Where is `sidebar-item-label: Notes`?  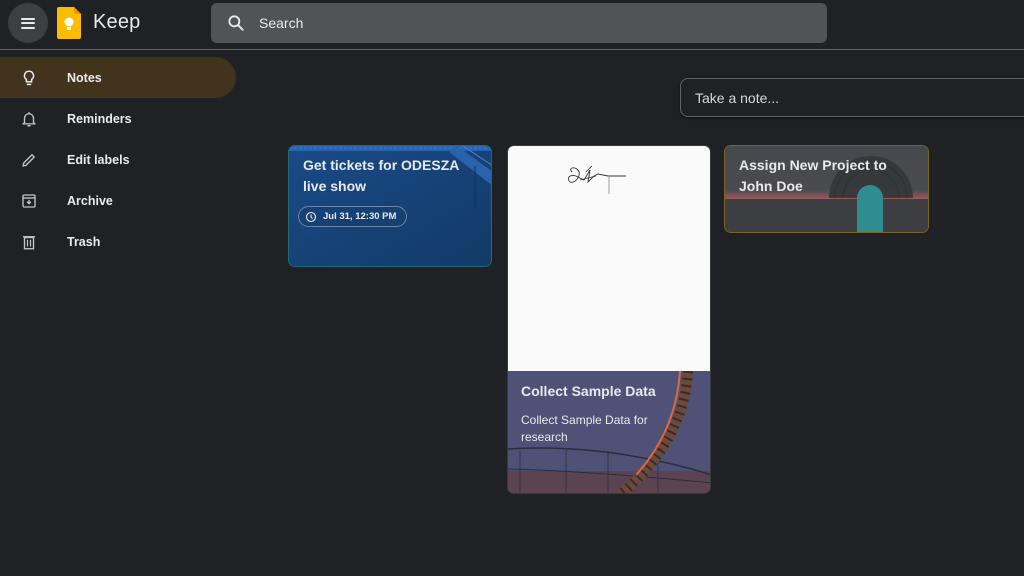
sidebar-item-label: Notes is located at coordinates (84, 77).